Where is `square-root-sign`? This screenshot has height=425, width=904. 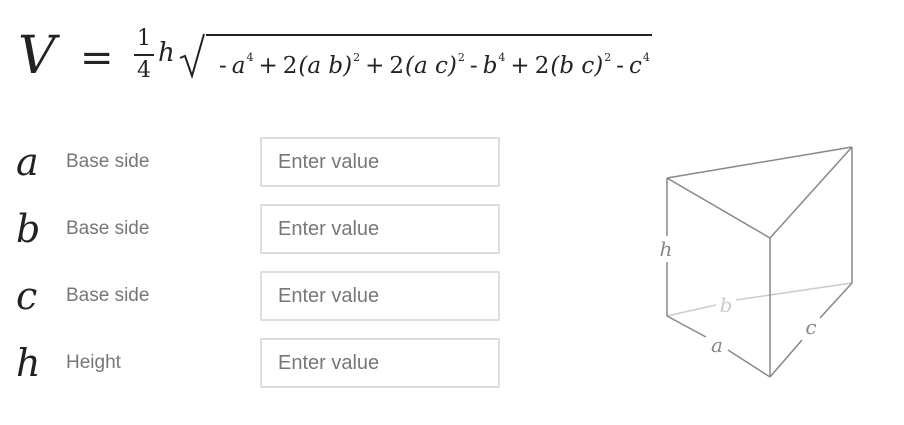 square-root-sign is located at coordinates (192, 55).